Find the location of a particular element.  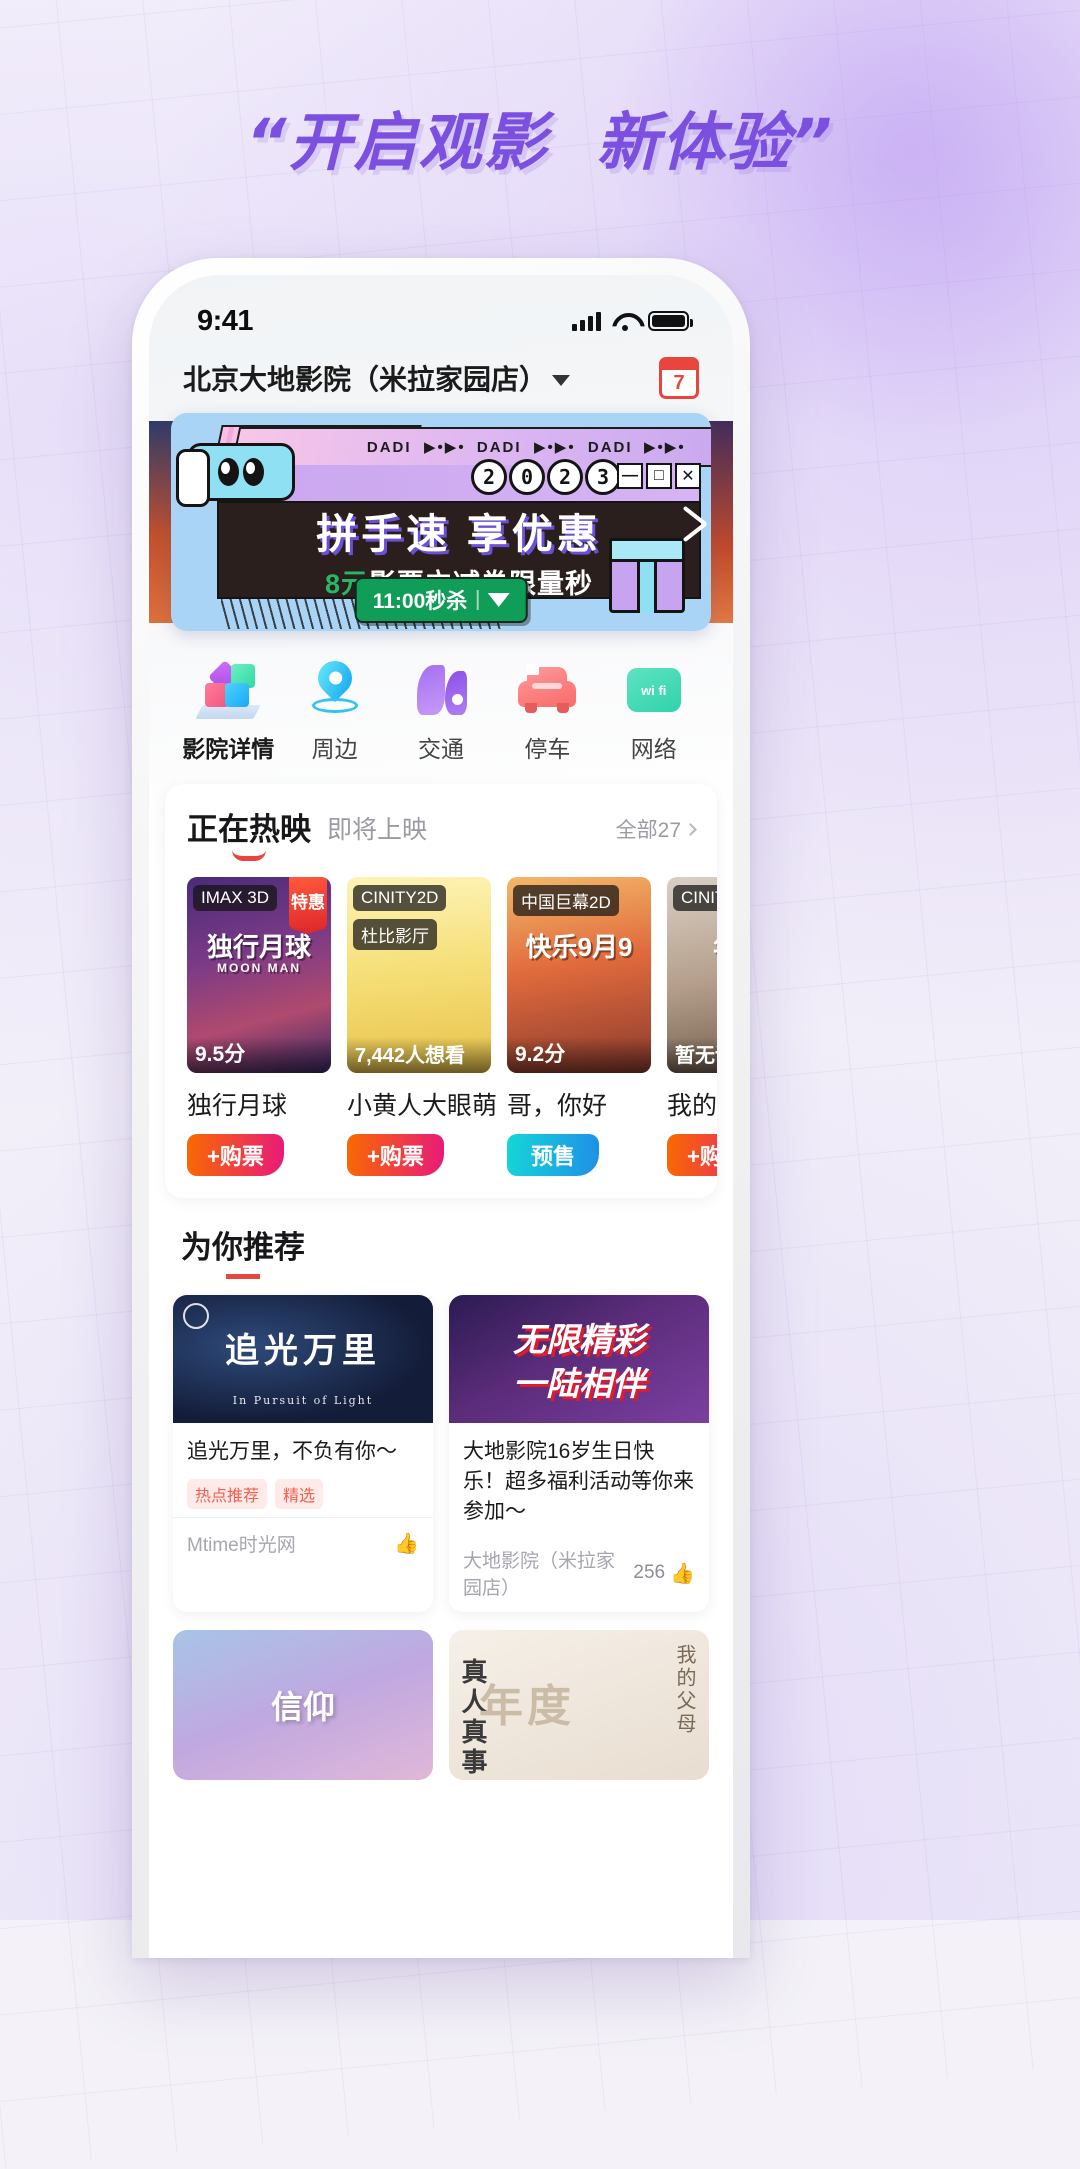

status-bar: 9:41 is located at coordinates (441, 312).